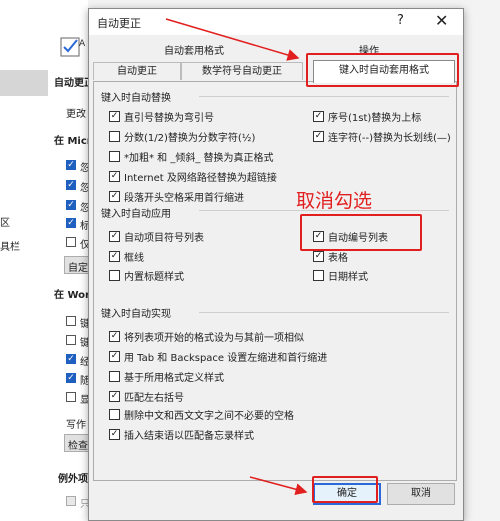 Image resolution: width=500 pixels, height=521 pixels. Describe the element at coordinates (278, 486) in the screenshot. I see `arrow-to-ok` at that location.